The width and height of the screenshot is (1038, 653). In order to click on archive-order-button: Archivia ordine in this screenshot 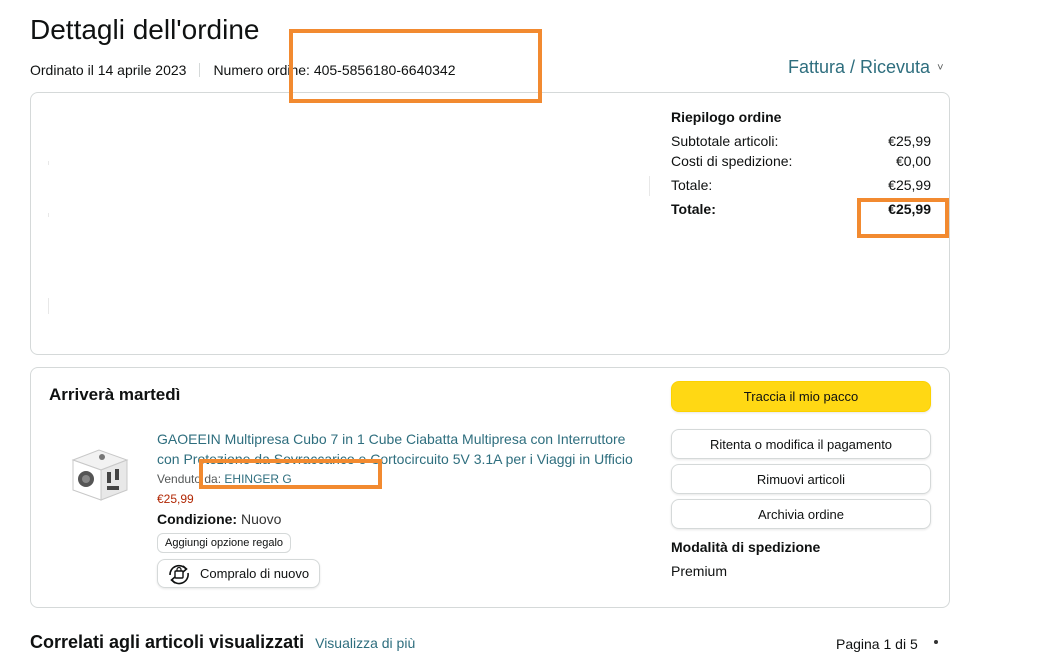, I will do `click(801, 514)`.